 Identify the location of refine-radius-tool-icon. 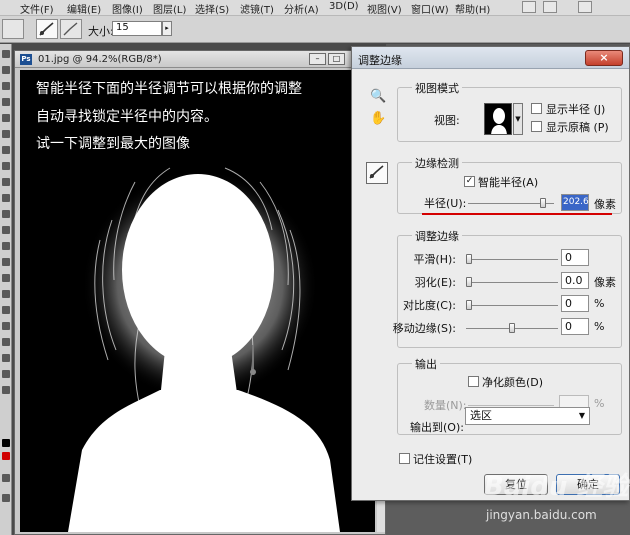
(377, 173).